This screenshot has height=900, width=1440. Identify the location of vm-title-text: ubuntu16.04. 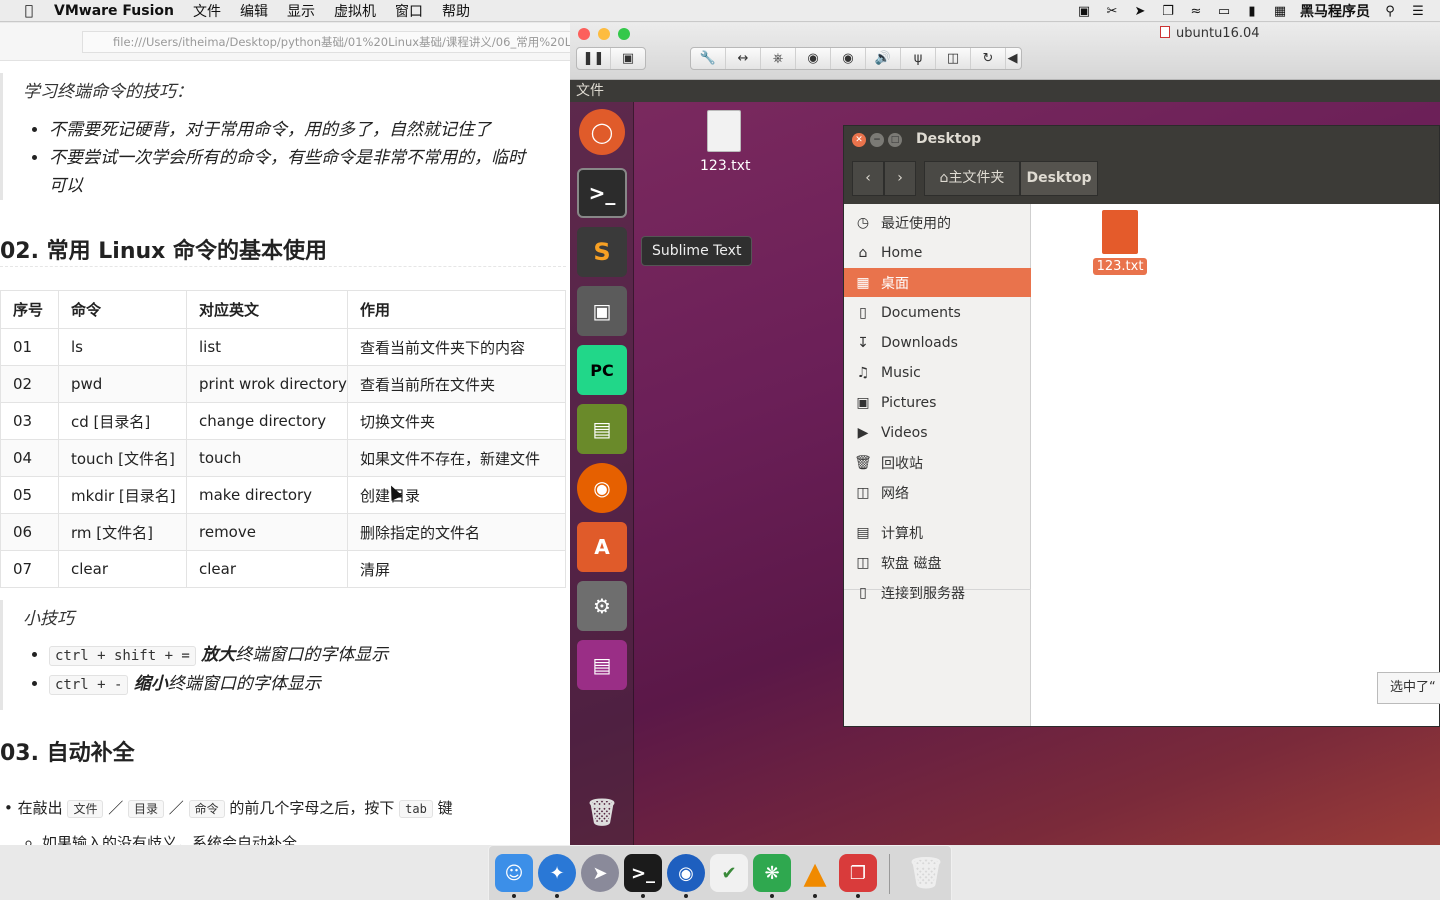
(1218, 33).